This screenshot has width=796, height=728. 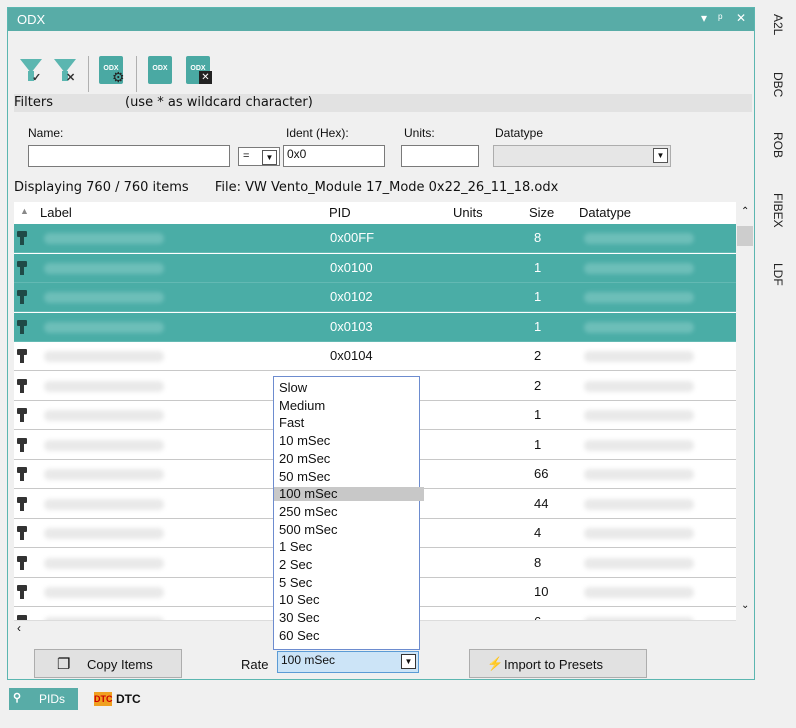 I want to click on units-input, so click(x=440, y=156).